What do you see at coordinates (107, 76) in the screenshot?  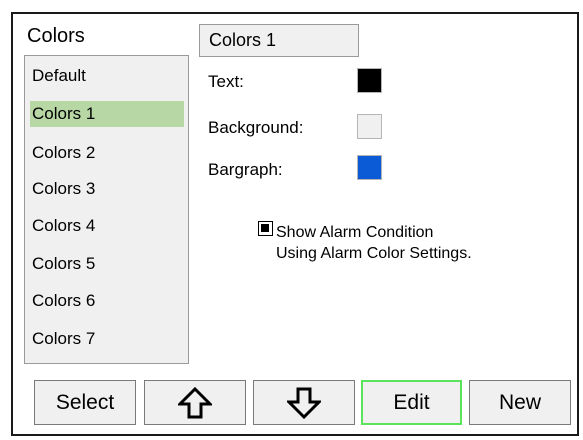 I see `list-item-default: Default` at bounding box center [107, 76].